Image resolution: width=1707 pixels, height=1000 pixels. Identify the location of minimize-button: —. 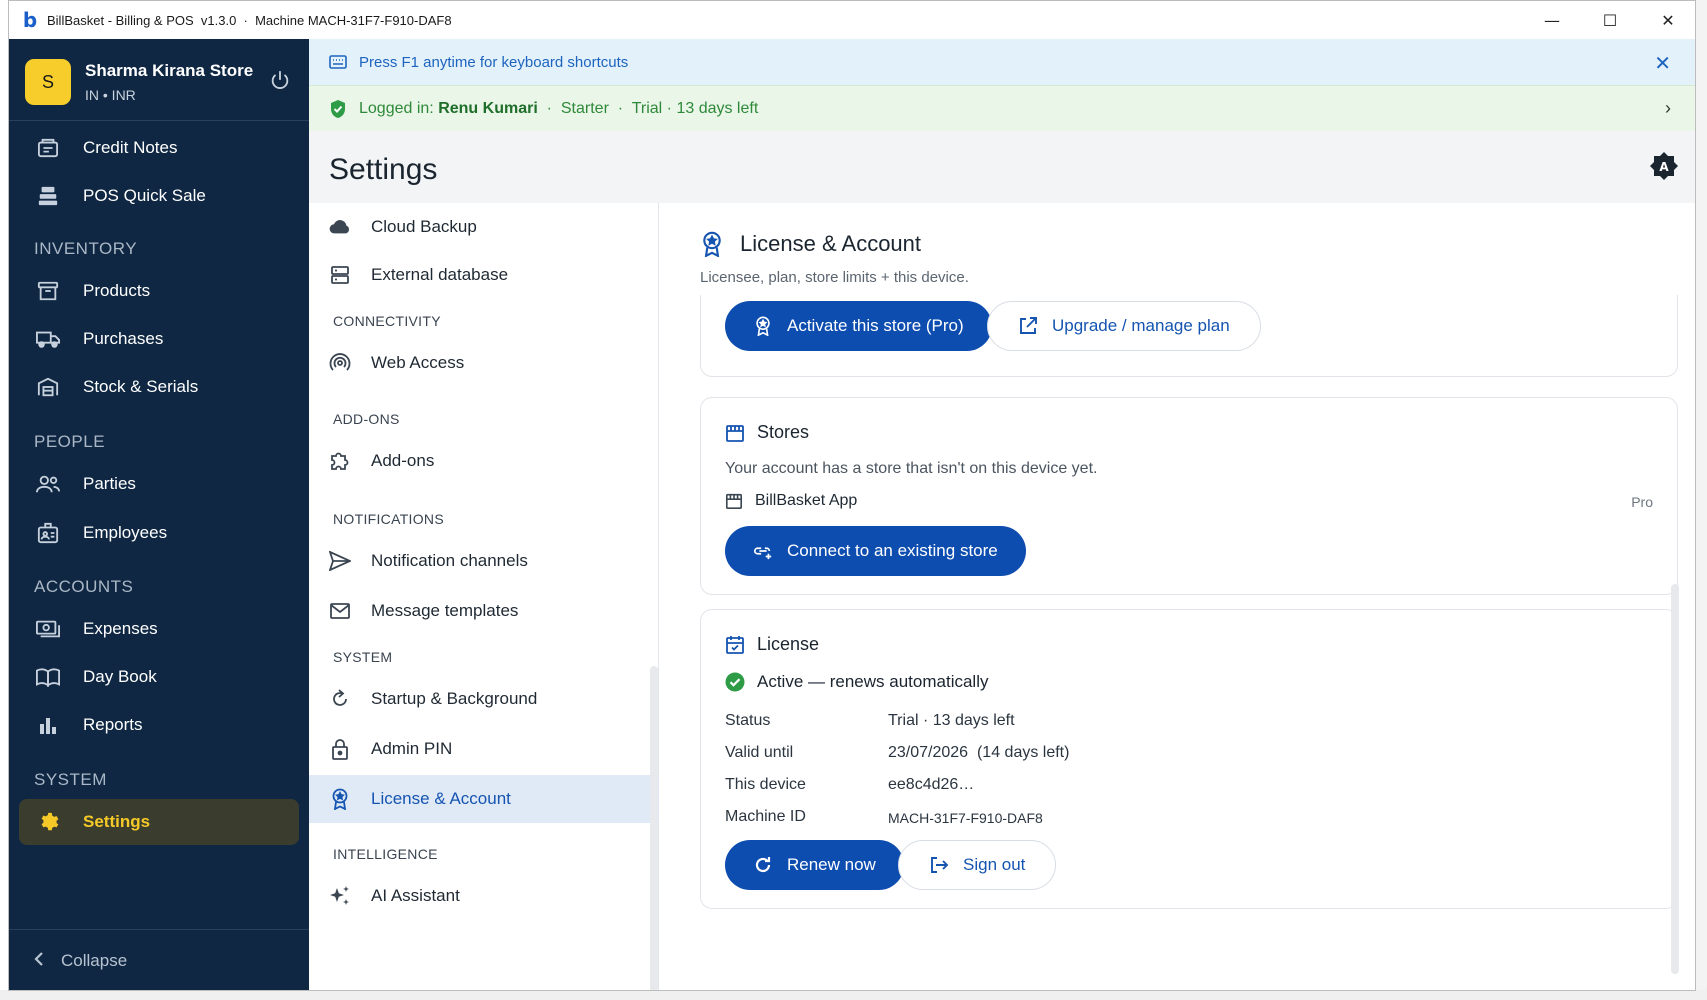
(1552, 20).